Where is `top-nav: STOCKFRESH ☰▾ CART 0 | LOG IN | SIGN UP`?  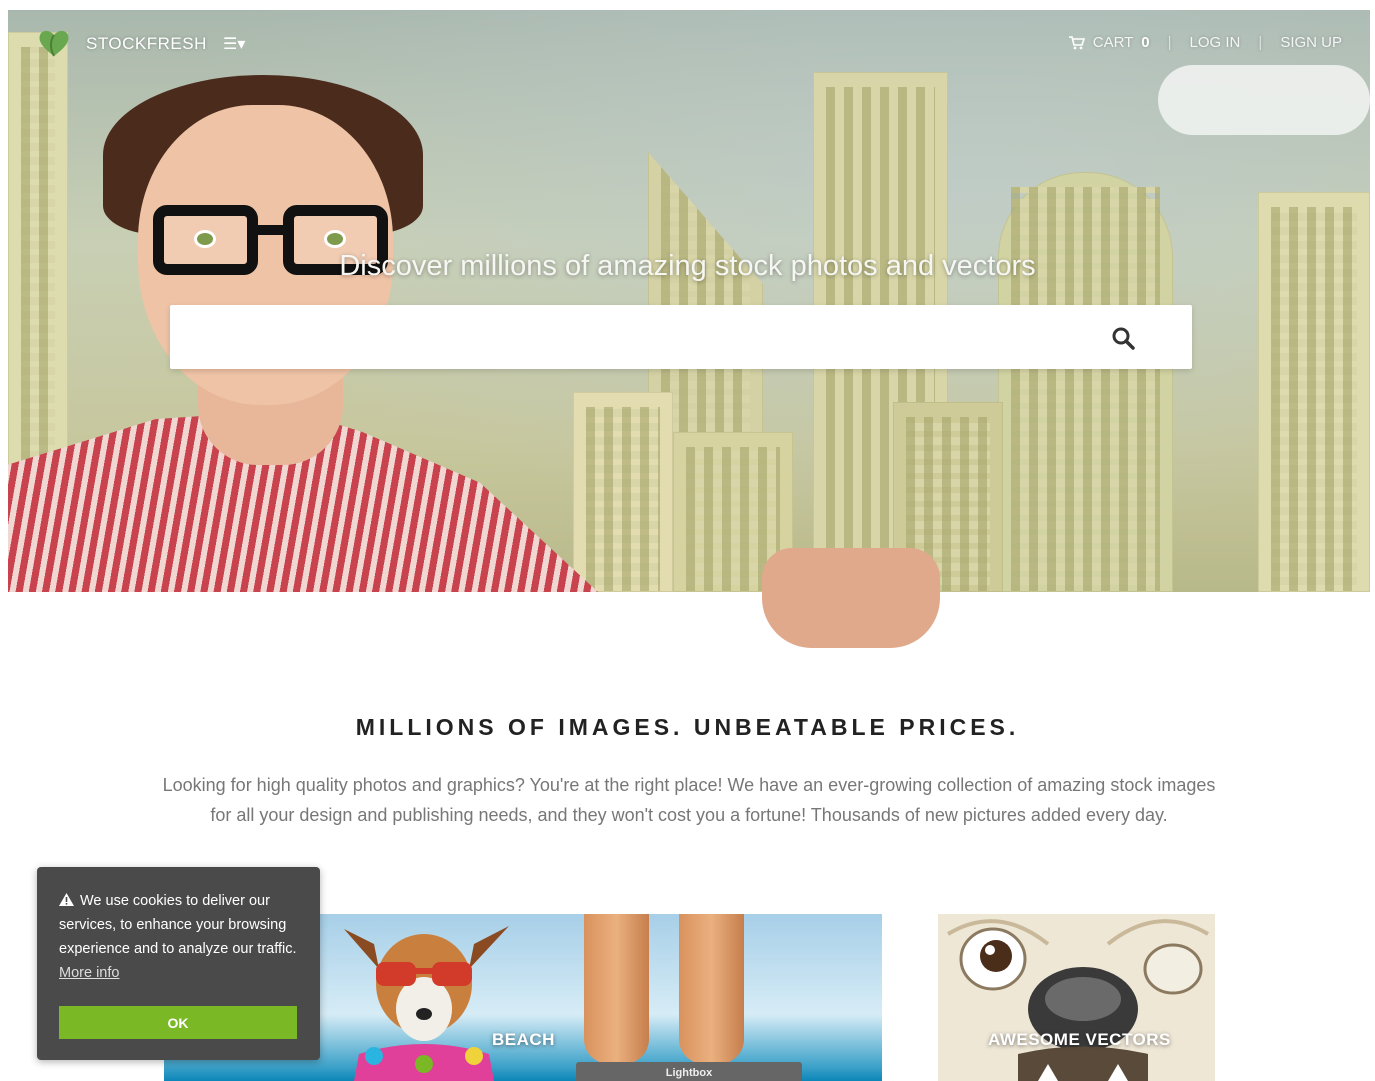
top-nav: STOCKFRESH ☰▾ CART 0 | LOG IN | SIGN UP is located at coordinates (689, 44).